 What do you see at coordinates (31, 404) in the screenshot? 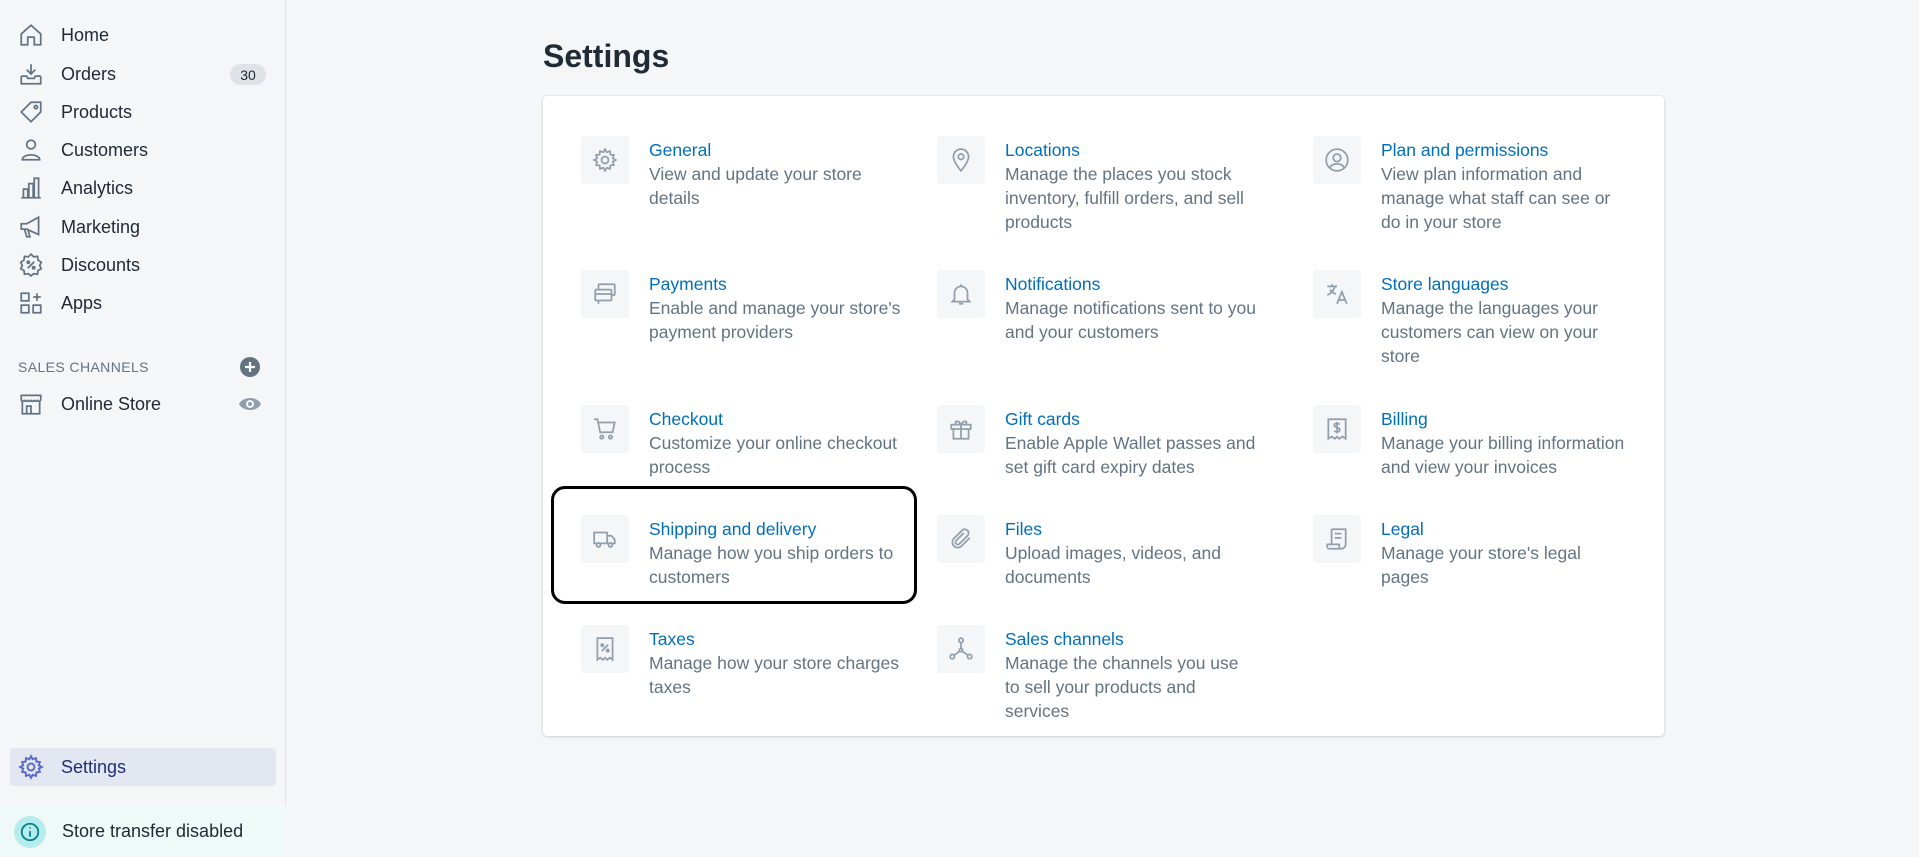
I see `store-icon` at bounding box center [31, 404].